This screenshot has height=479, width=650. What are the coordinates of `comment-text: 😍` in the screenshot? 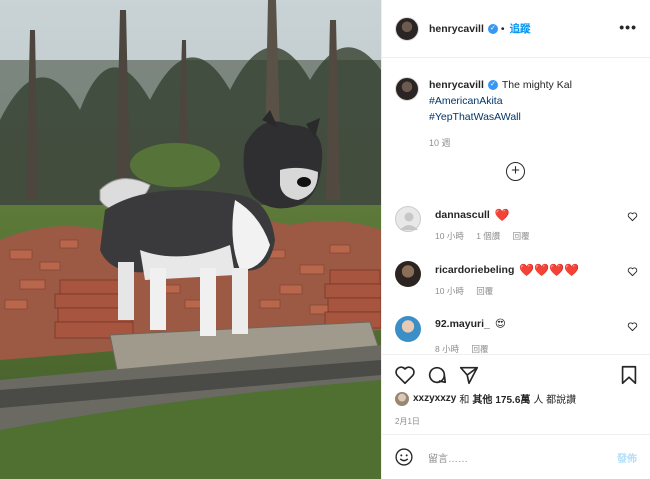 It's located at (500, 324).